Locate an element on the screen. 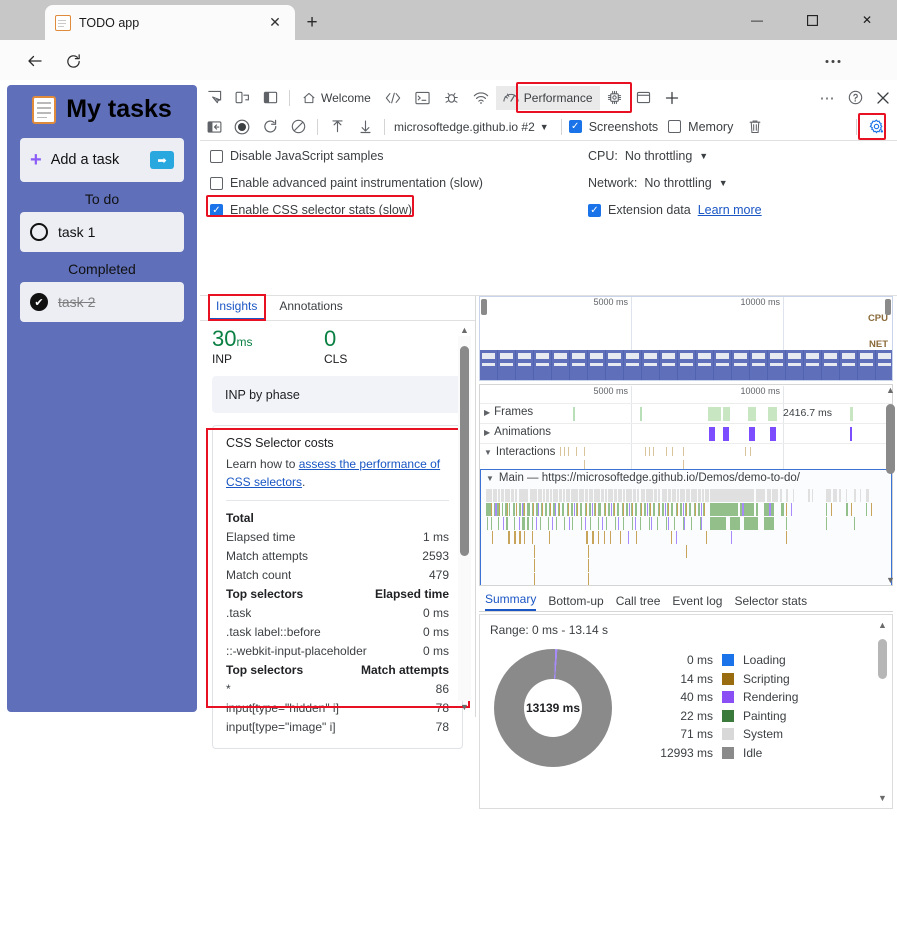  disable-js-samples-checkbox: Disable JavaScript samples is located at coordinates (346, 156).